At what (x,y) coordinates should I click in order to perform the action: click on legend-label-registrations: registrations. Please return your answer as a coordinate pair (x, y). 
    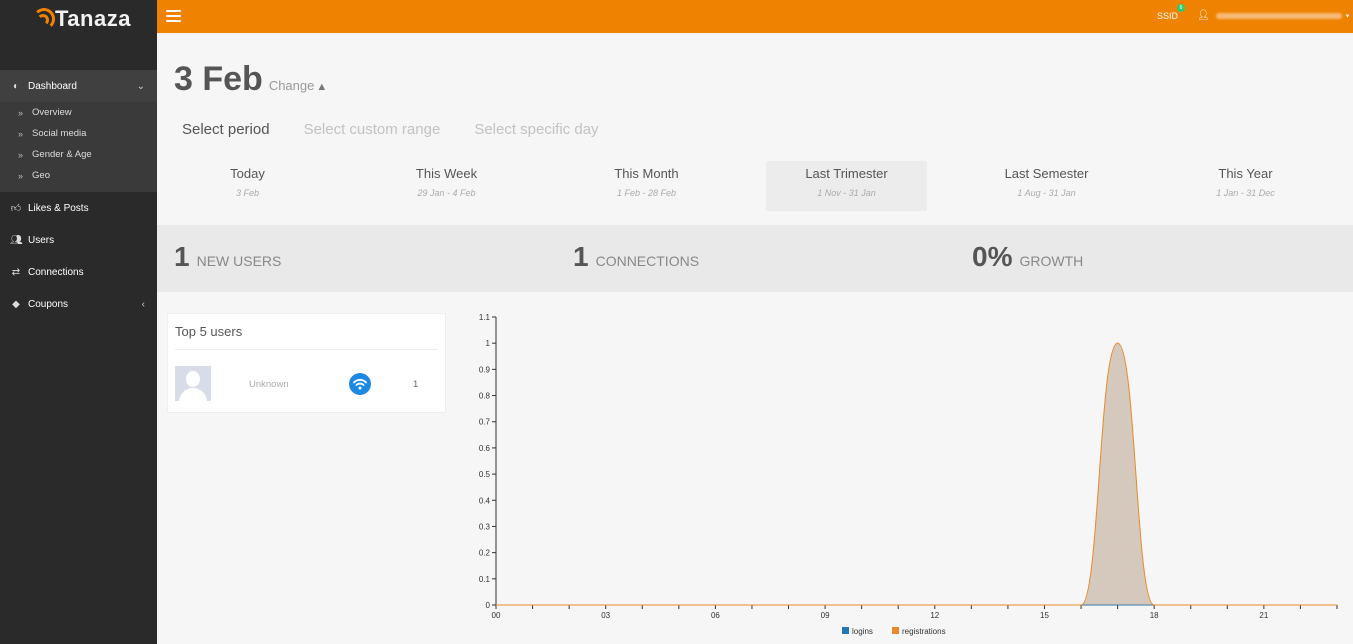
    Looking at the image, I should click on (924, 631).